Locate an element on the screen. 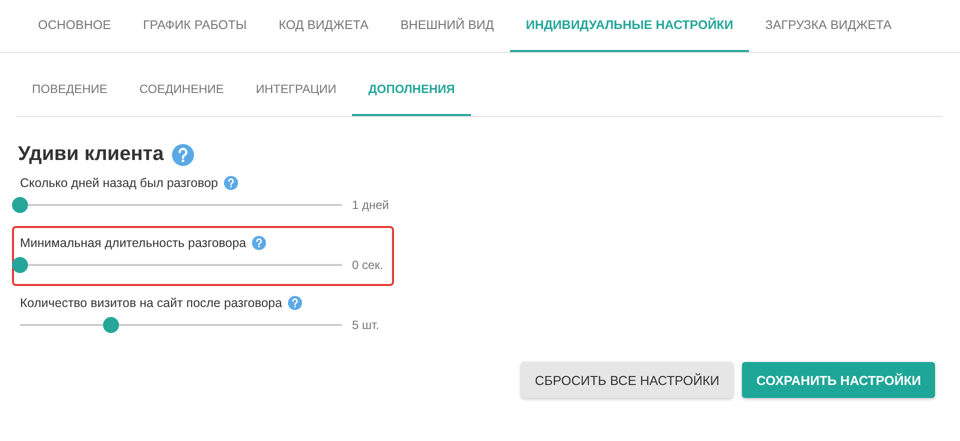 This screenshot has height=441, width=960. slider-label: Минимальная длительность разговора is located at coordinates (133, 243).